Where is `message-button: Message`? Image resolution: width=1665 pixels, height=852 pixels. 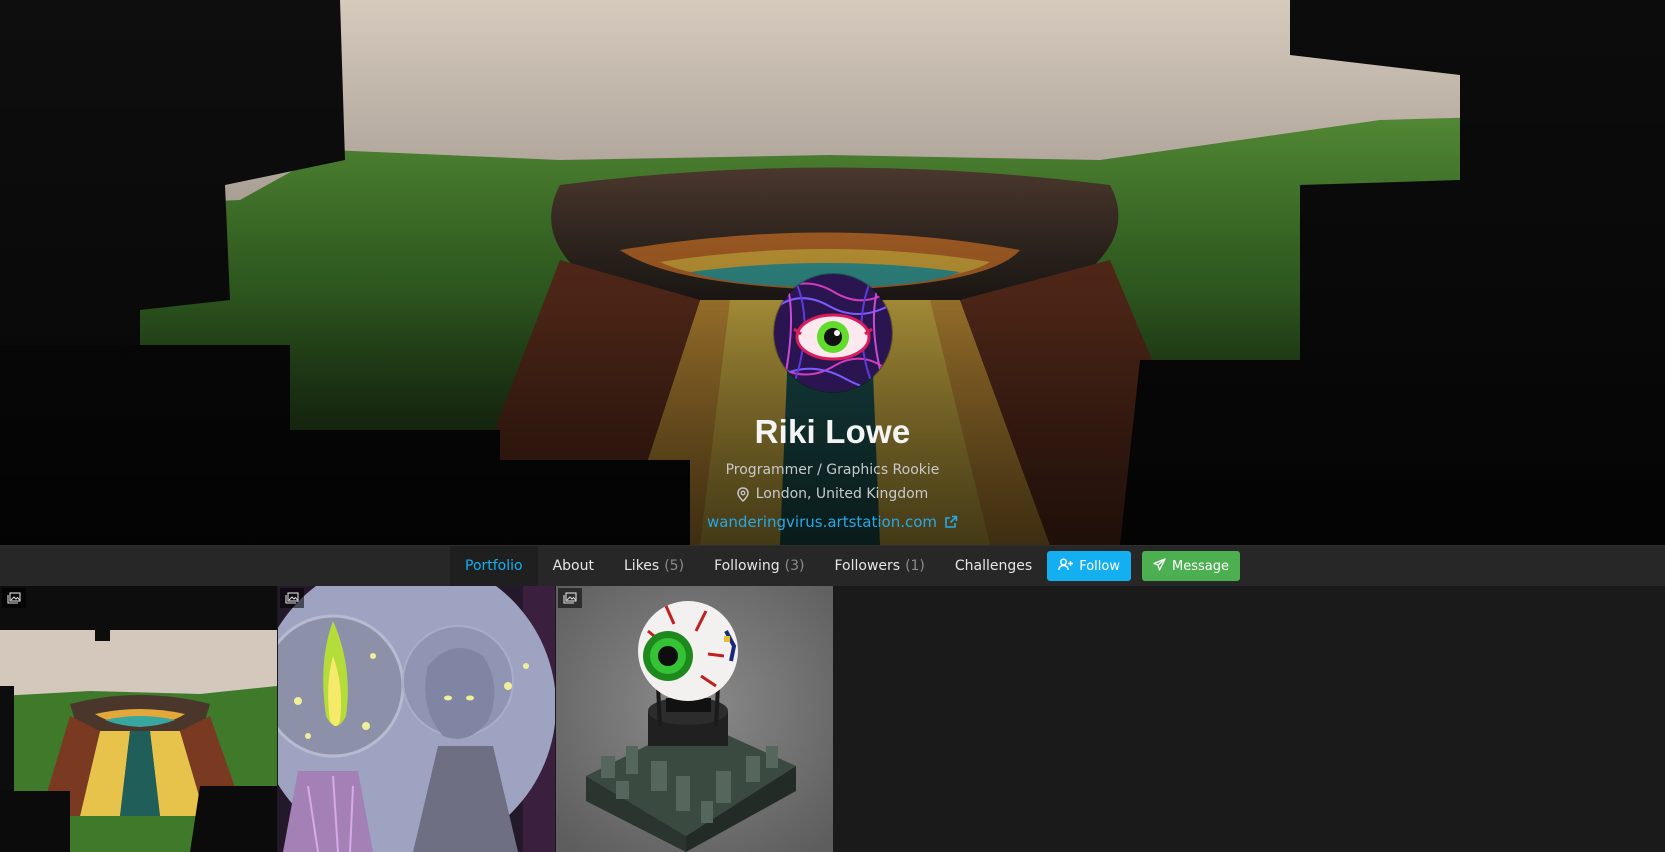 message-button: Message is located at coordinates (1190, 566).